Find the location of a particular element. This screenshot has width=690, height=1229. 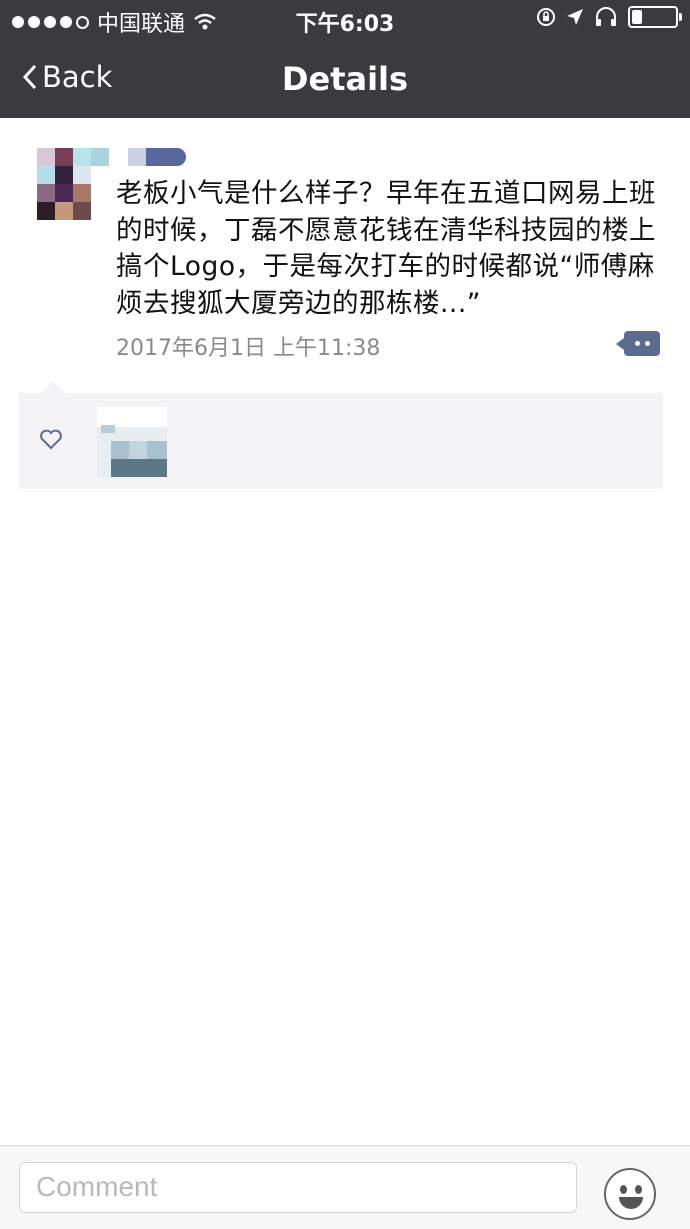

battery-icon is located at coordinates (655, 17).